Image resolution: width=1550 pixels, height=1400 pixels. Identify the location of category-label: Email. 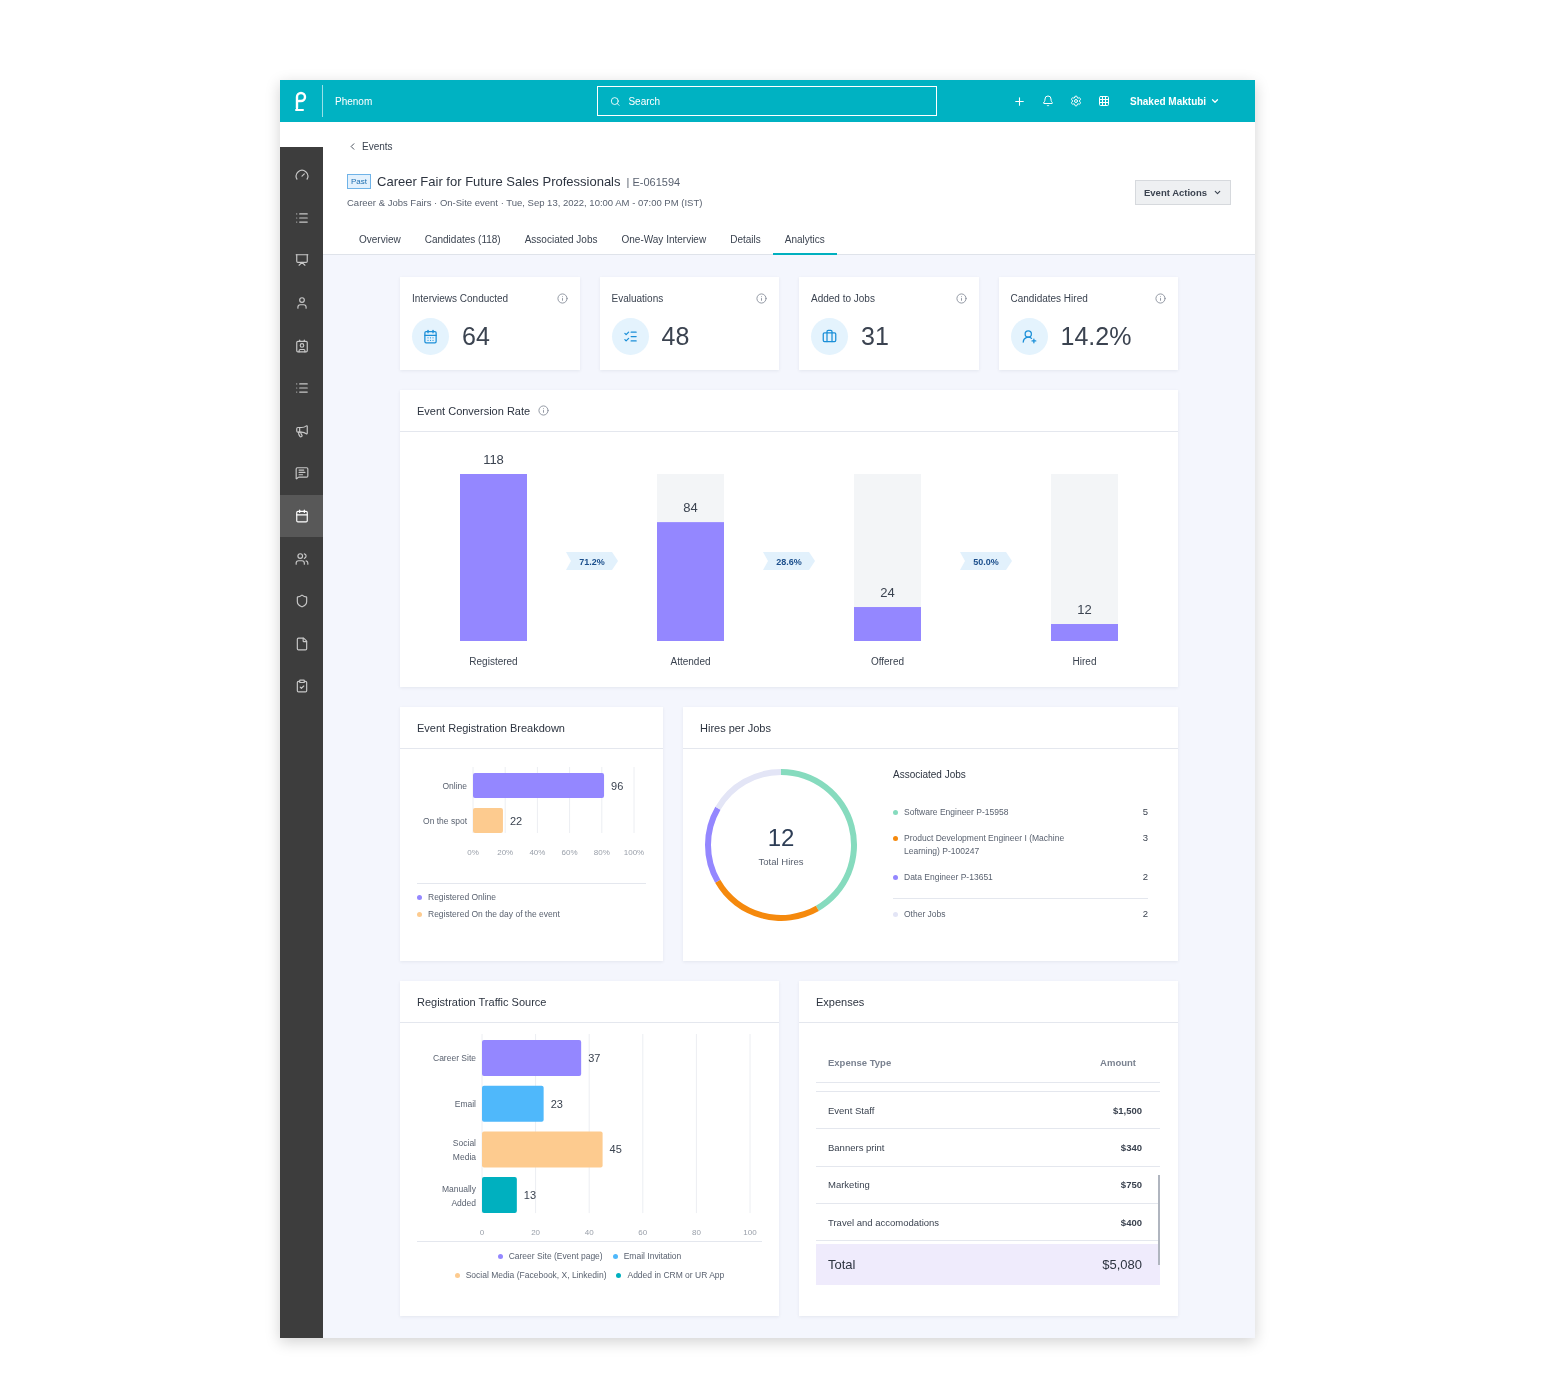
(465, 1103).